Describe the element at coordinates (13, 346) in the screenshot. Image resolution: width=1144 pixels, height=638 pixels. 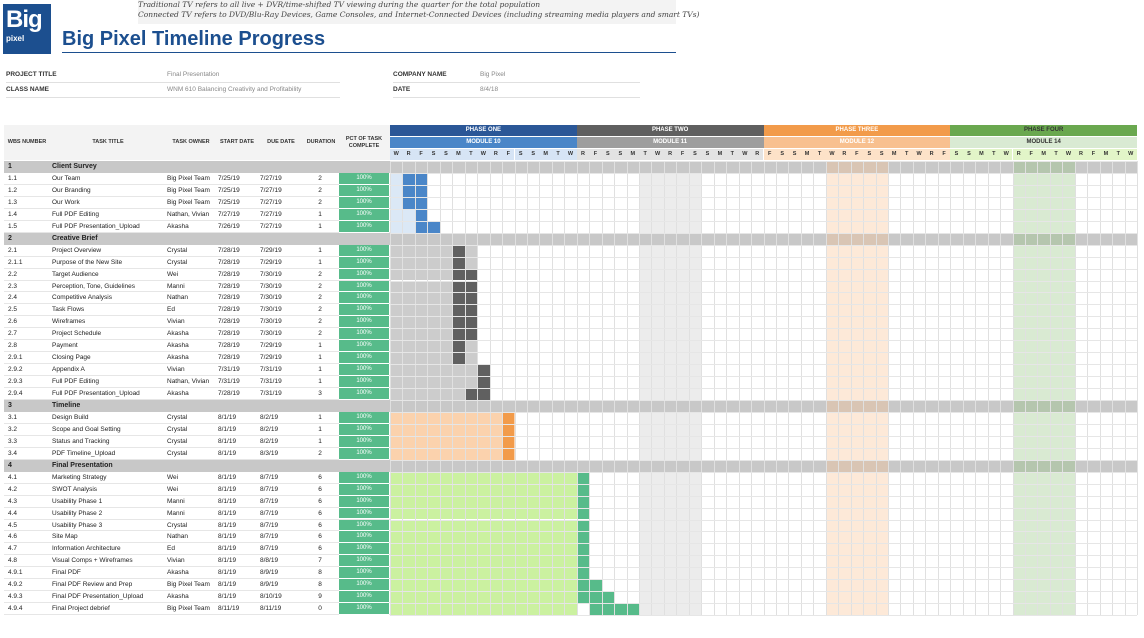
I see `wbs-cell: 2.8` at that location.